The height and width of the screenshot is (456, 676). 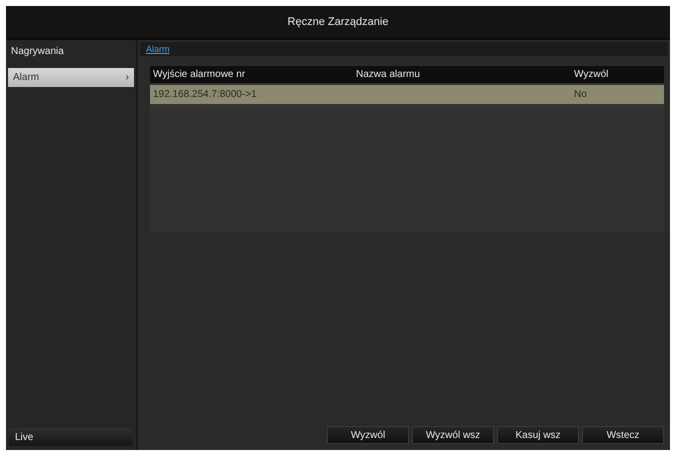 I want to click on live-button: Live, so click(x=71, y=437).